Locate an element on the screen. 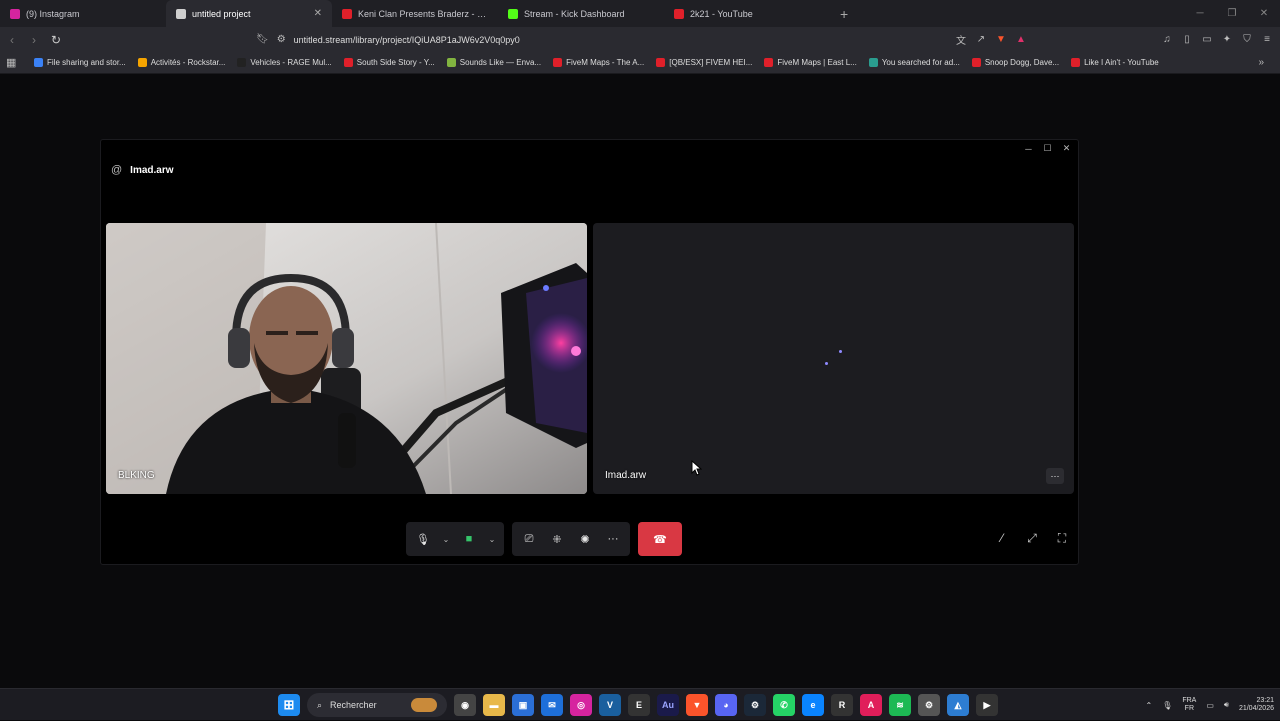  volume-icon: 🔊︎ is located at coordinates (1226, 705).